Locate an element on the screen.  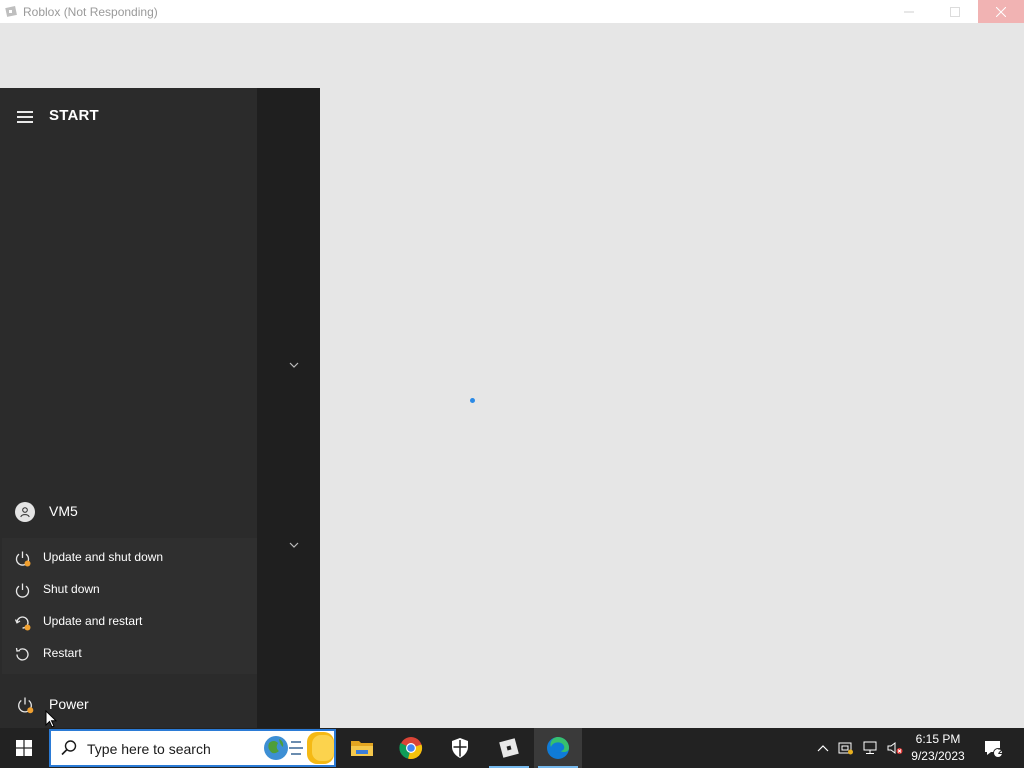
tray-volume-icon is located at coordinates (895, 748).